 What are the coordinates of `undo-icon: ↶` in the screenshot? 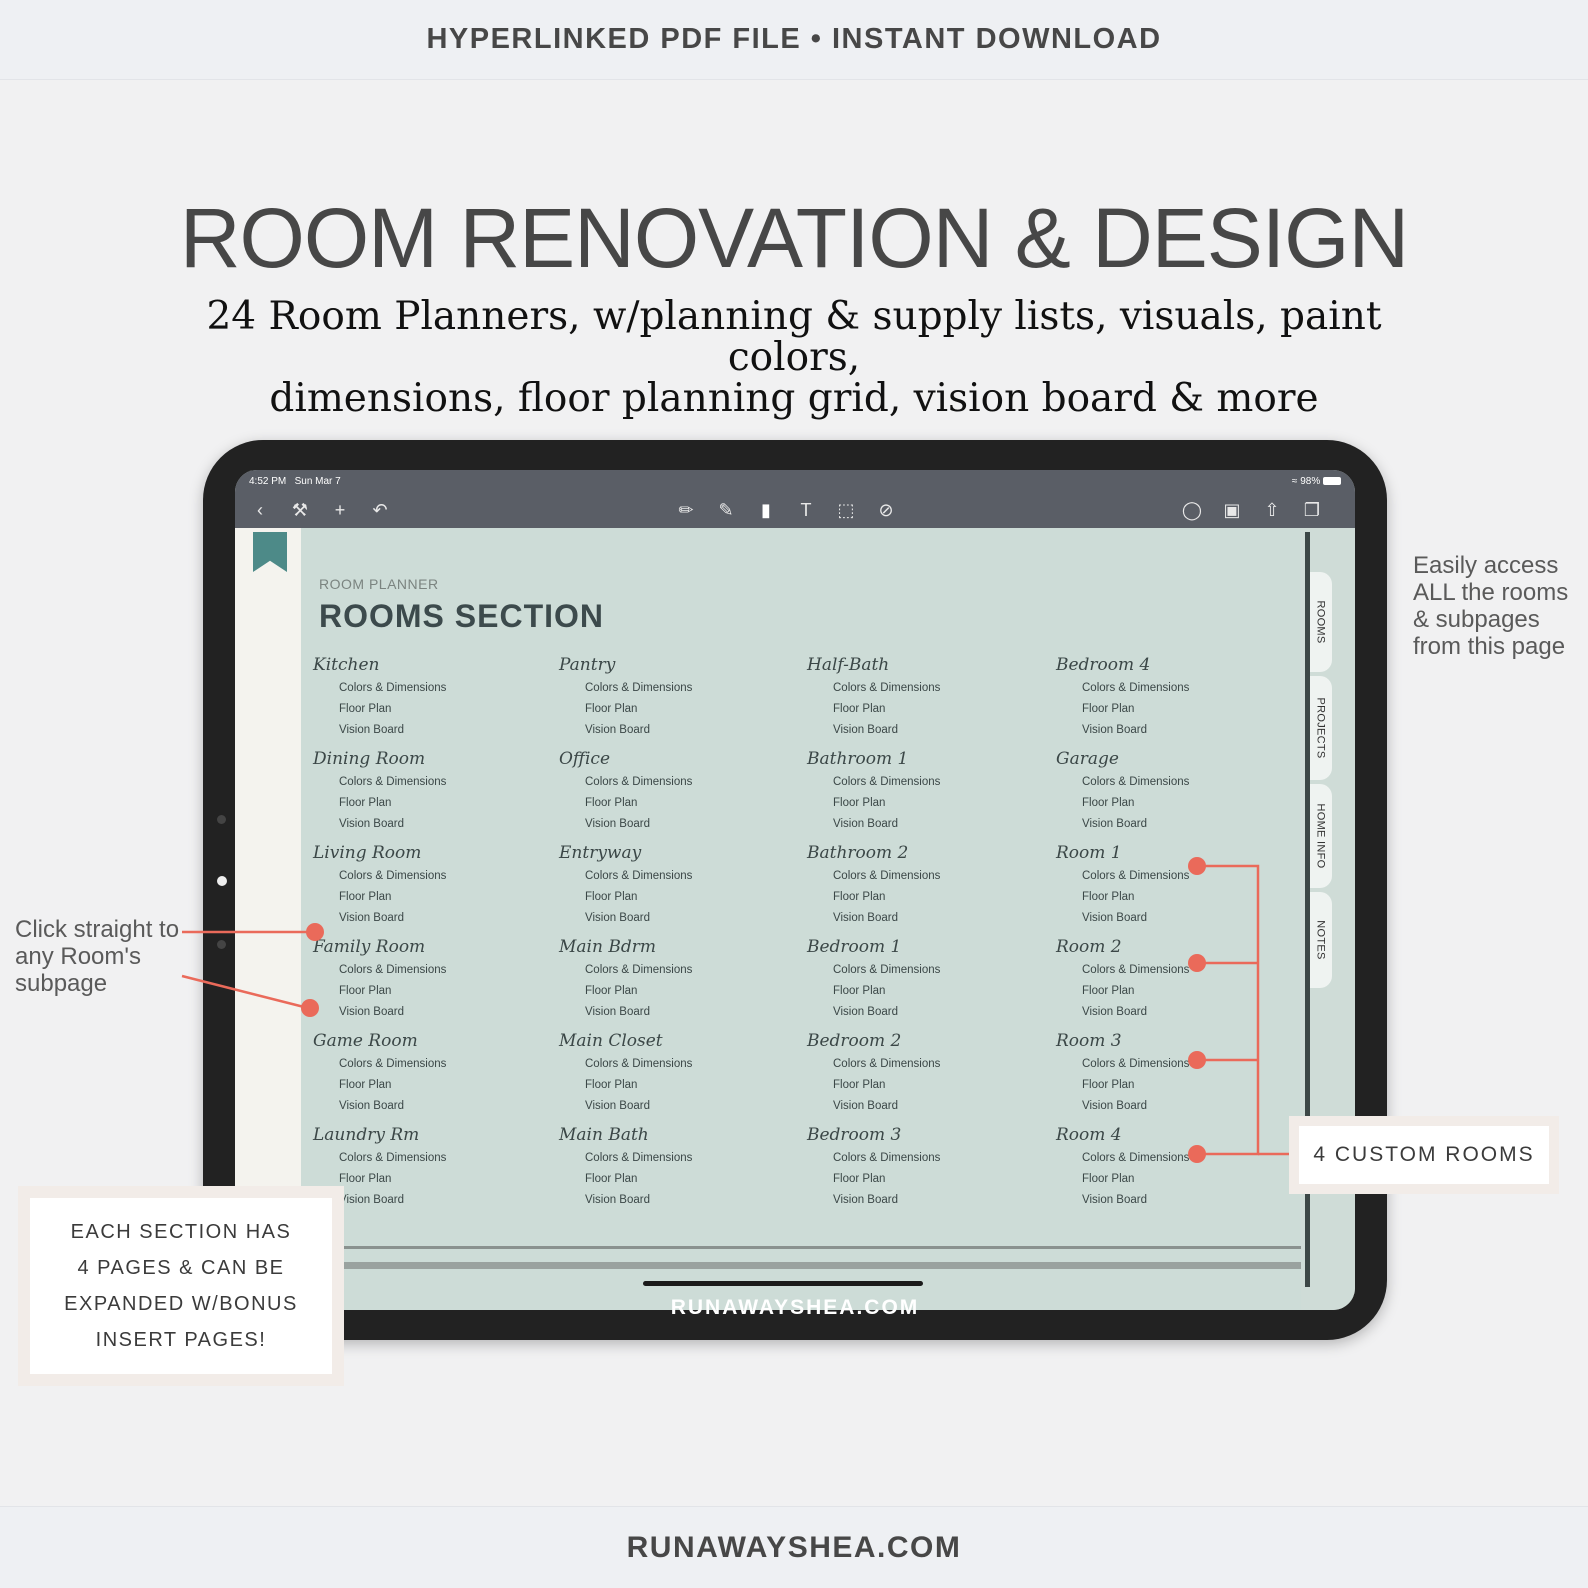 It's located at (380, 510).